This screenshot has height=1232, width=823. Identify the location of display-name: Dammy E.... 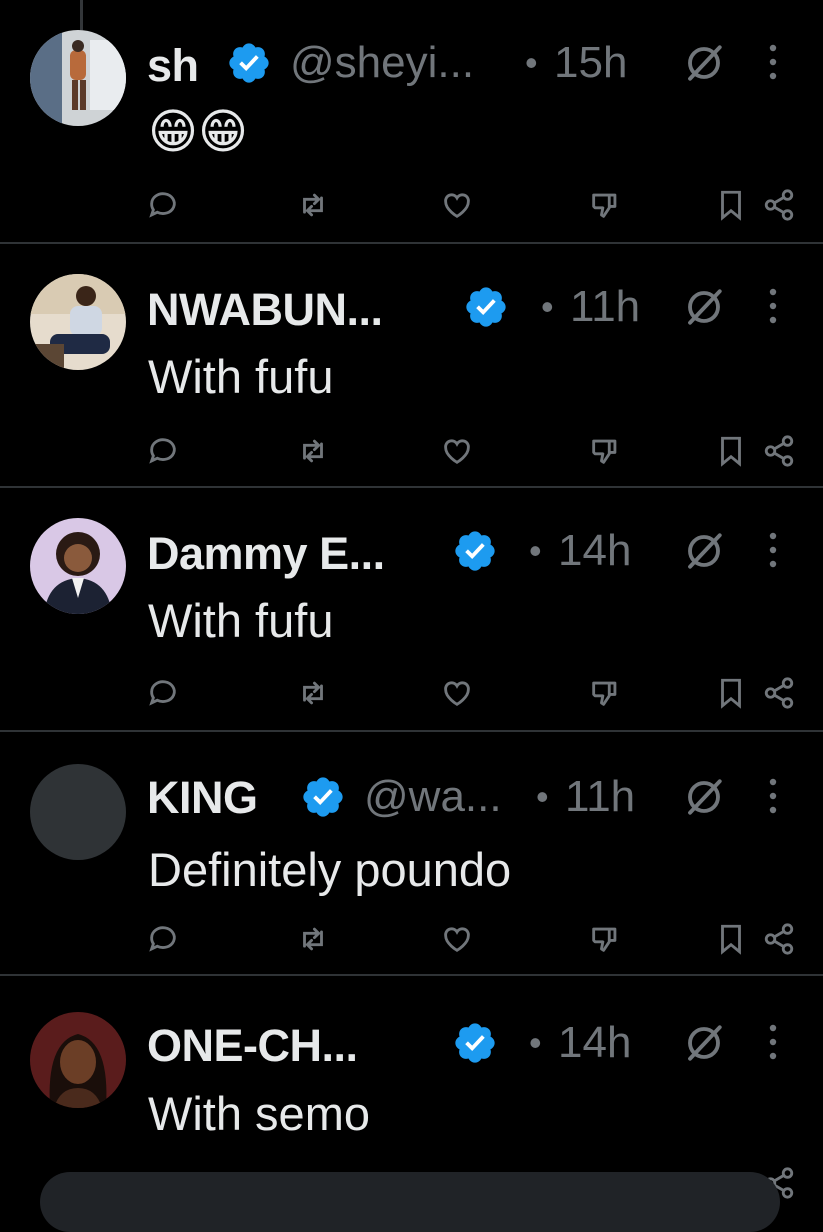
(266, 554).